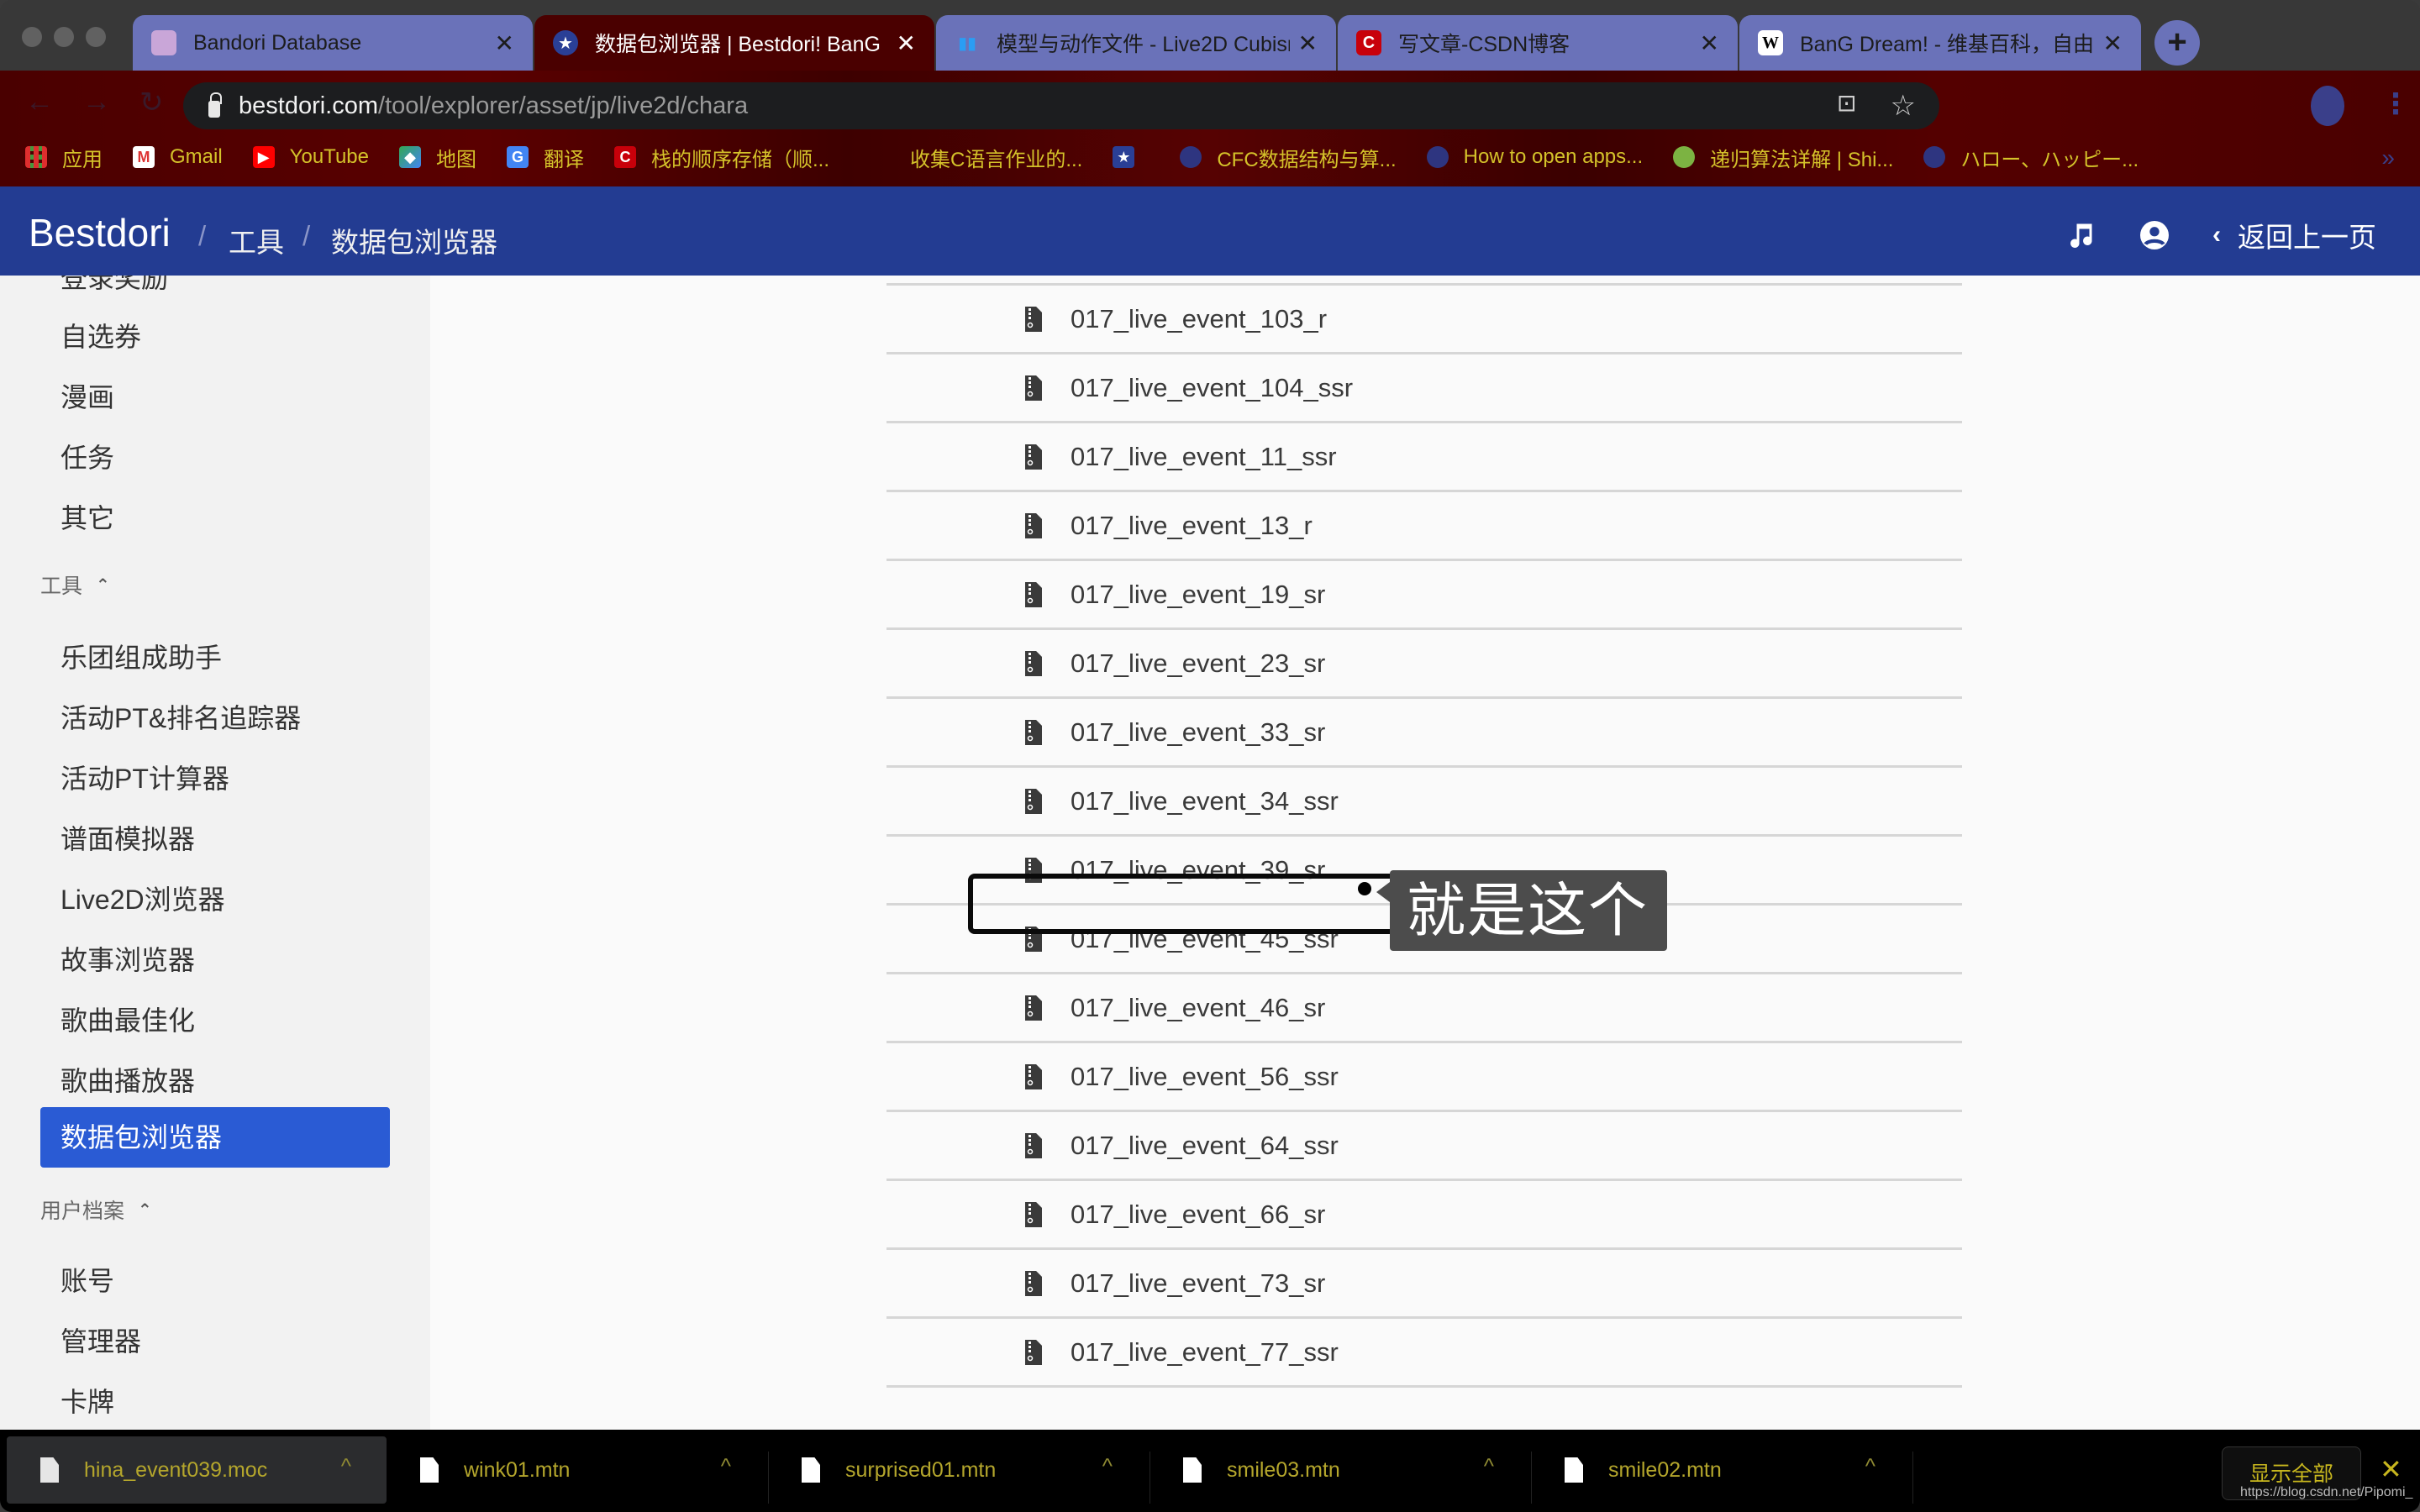 The width and height of the screenshot is (2420, 1512). I want to click on breadcrumb-tools: 工具, so click(256, 240).